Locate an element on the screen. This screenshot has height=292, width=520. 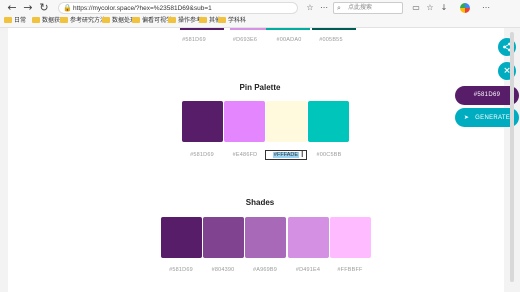
lock-icon: 🔒 is located at coordinates (67, 8).